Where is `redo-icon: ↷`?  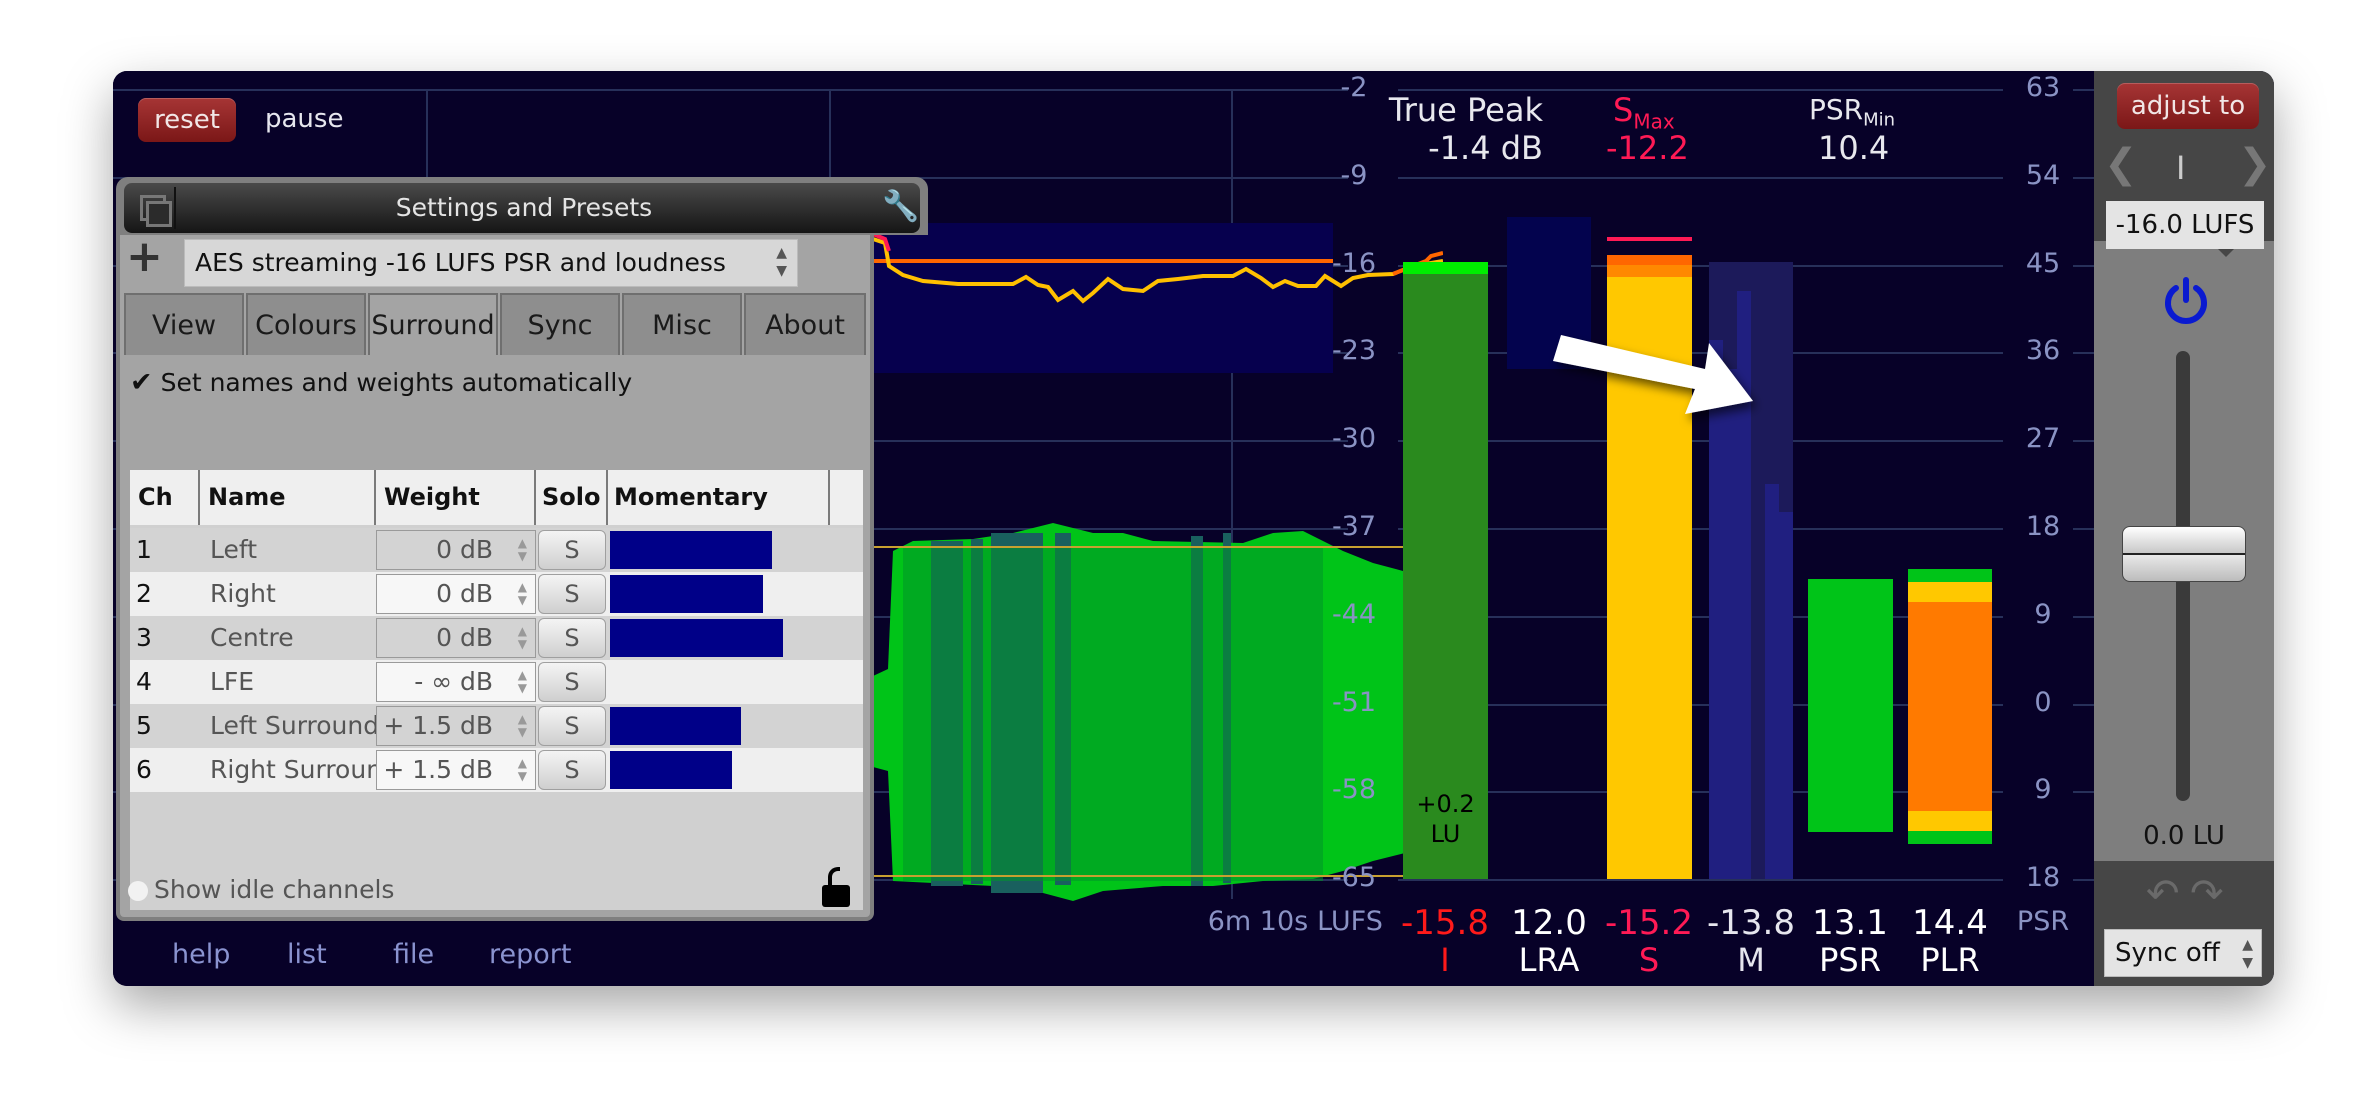
redo-icon: ↷ is located at coordinates (2207, 894).